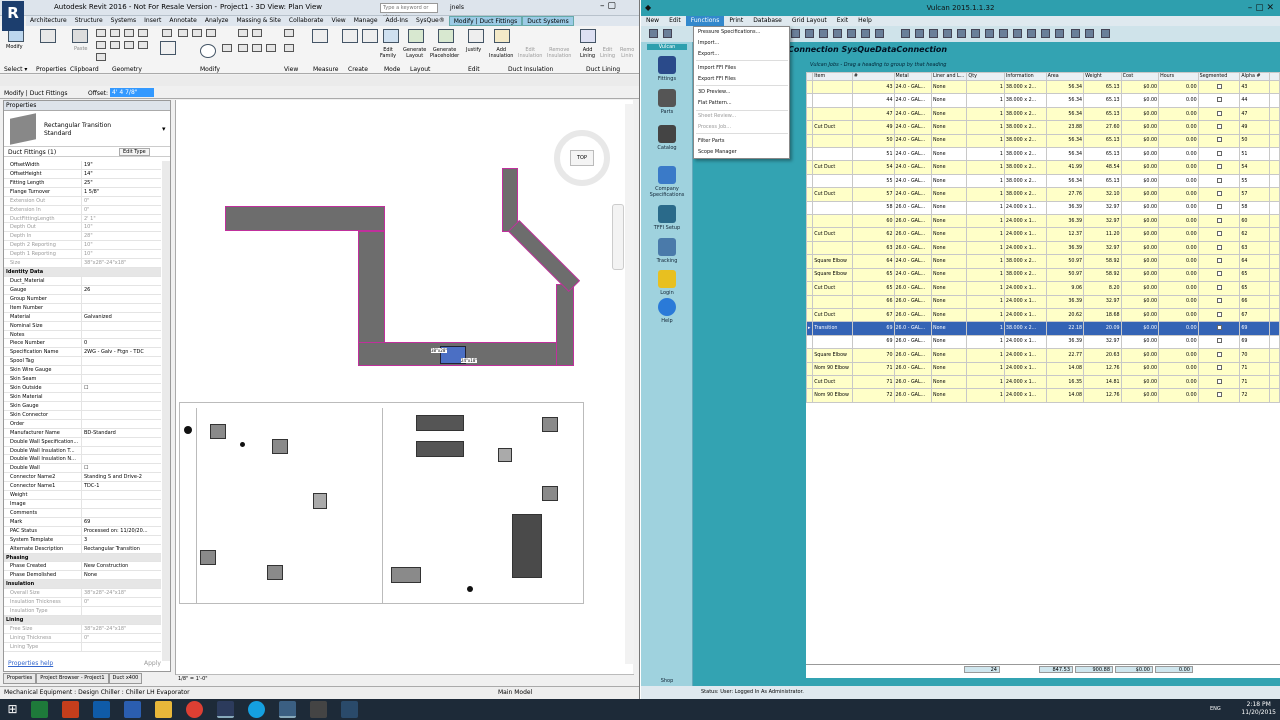 The image size is (1280, 720). Describe the element at coordinates (115, 33) in the screenshot. I see `cope-icon` at that location.